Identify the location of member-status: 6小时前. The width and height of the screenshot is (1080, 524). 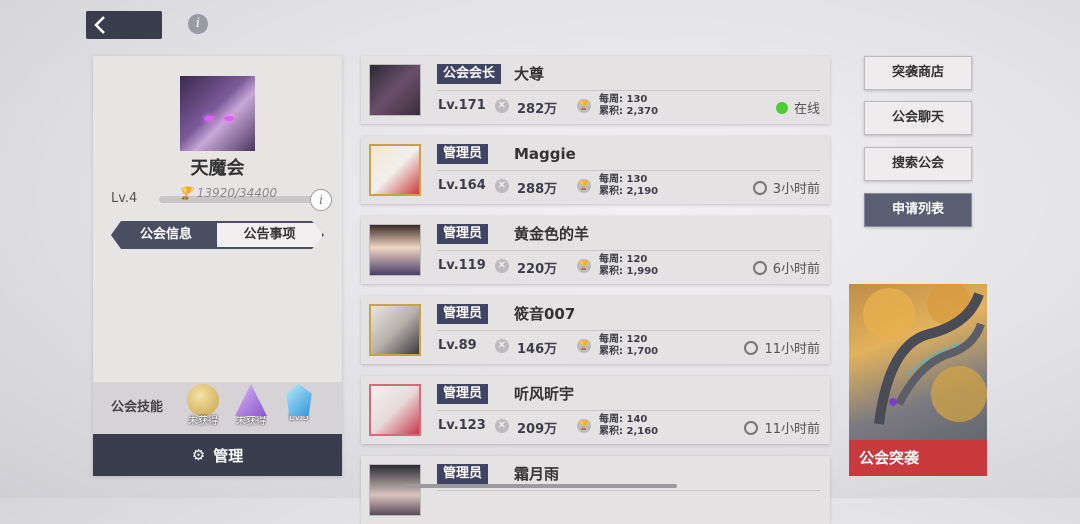
(786, 267).